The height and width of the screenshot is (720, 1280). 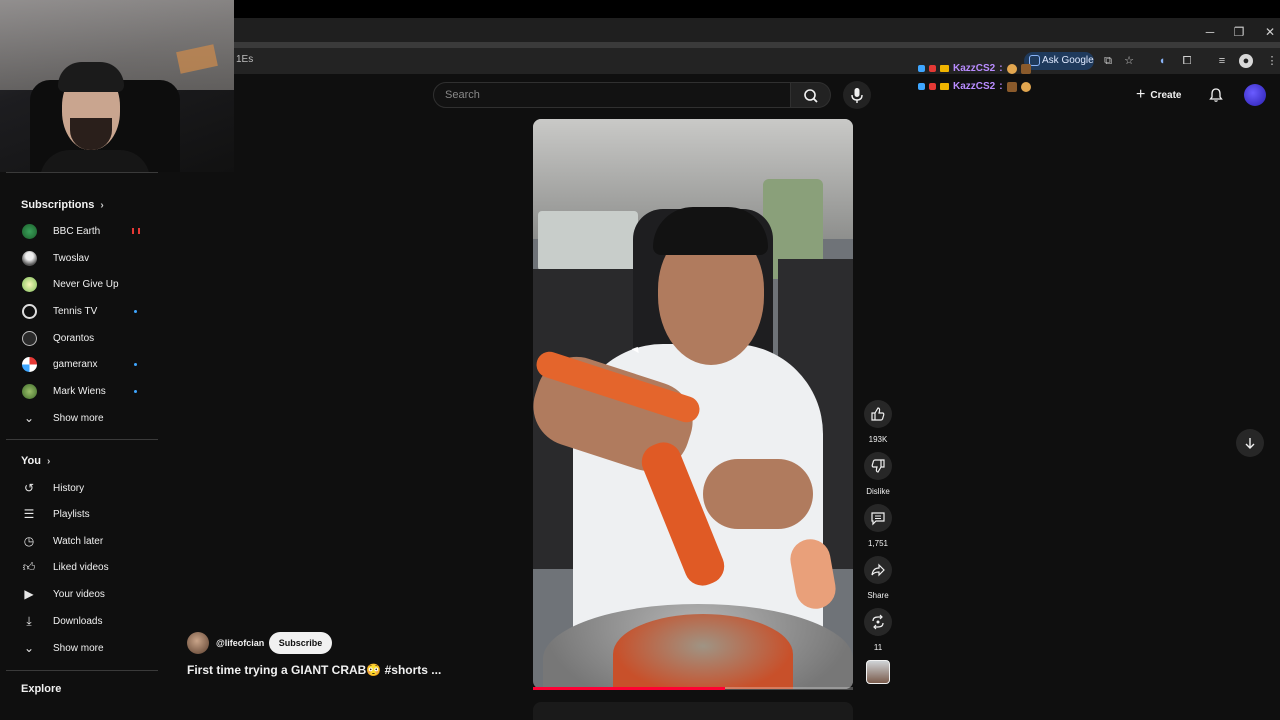 What do you see at coordinates (71, 514) in the screenshot?
I see `sidebar-item-label: Playlists` at bounding box center [71, 514].